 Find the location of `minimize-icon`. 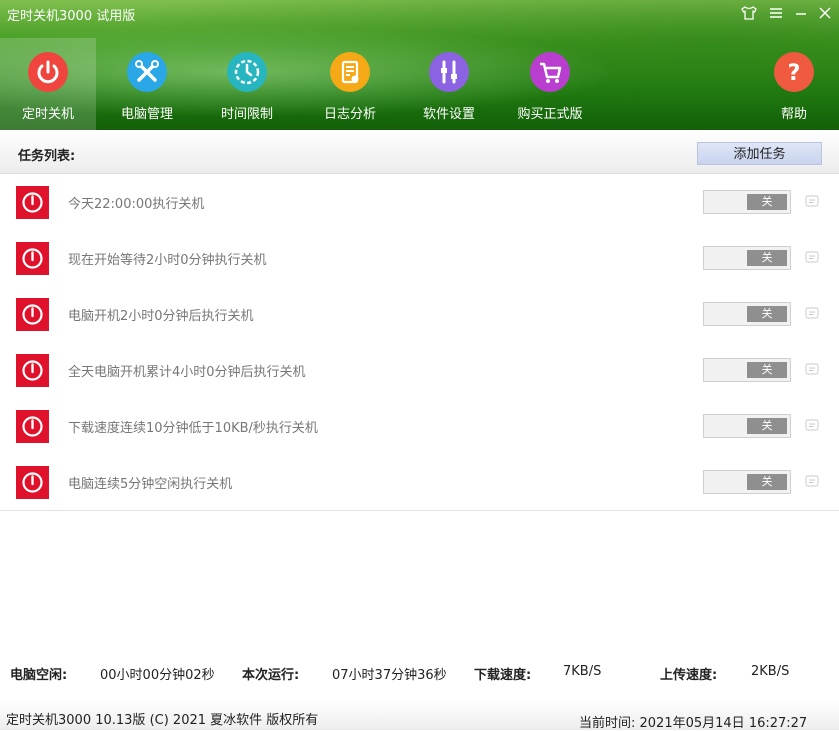

minimize-icon is located at coordinates (801, 13).